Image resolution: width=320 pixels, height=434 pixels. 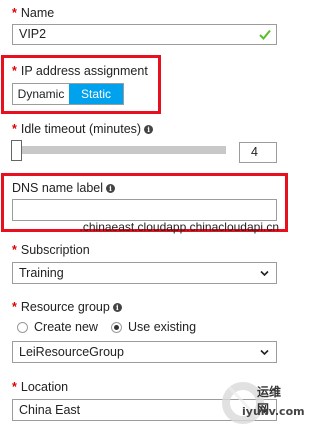 What do you see at coordinates (258, 152) in the screenshot?
I see `idle-timeout-value: 4` at bounding box center [258, 152].